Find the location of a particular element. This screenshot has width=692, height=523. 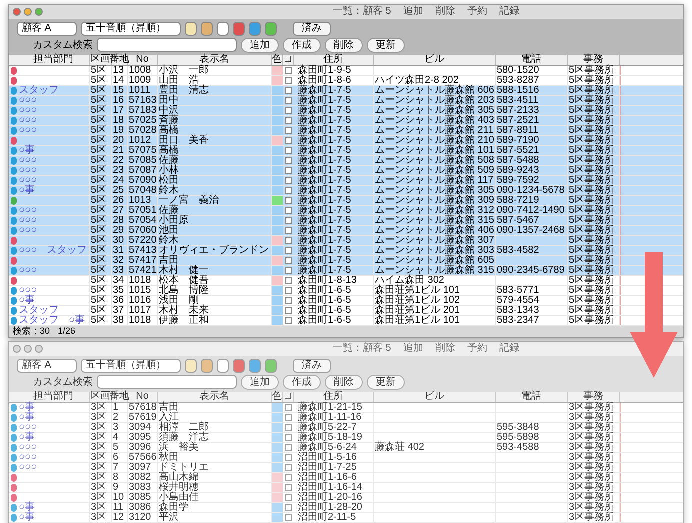

table-row: スタッフ 5区 37 1017 木村 未来 森田町1-6-5 森田荘第1ビル 201 583-1343 5区事務所 is located at coordinates (346, 311).